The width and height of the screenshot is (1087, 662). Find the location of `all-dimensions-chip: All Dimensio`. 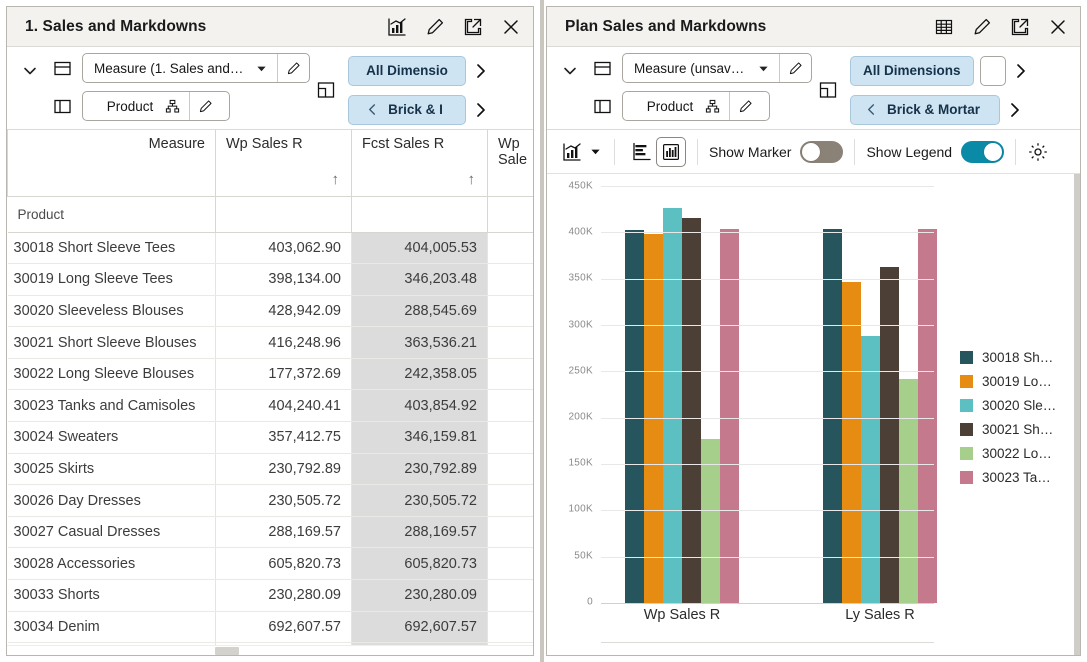

all-dimensions-chip: All Dimensio is located at coordinates (407, 70).